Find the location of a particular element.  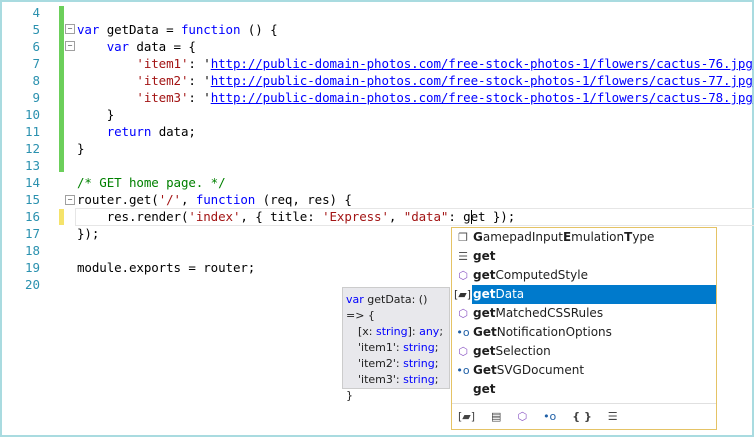

modules-filter-icon: { } is located at coordinates (582, 416).